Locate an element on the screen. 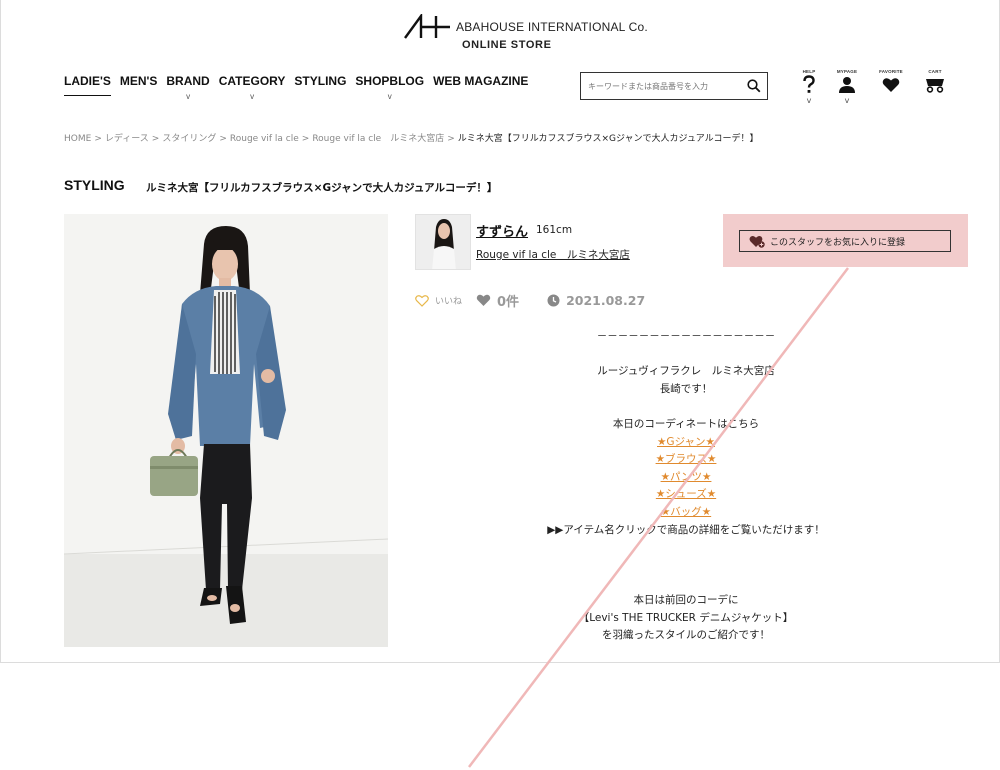 This screenshot has height=770, width=1000. heart-plus-icon is located at coordinates (757, 242).